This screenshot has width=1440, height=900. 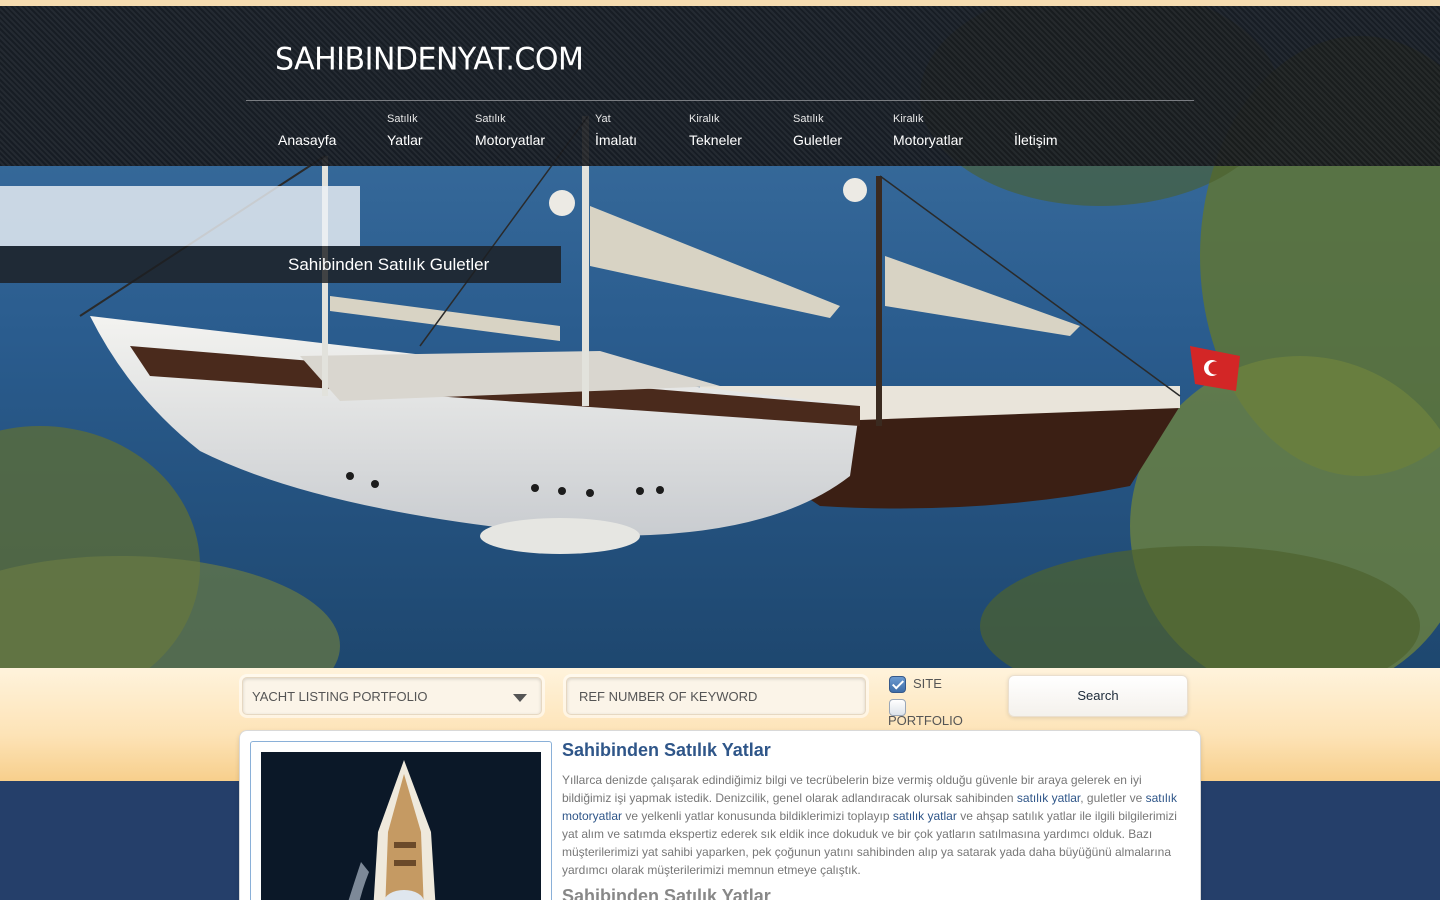 What do you see at coordinates (666, 893) in the screenshot?
I see `content-subtitle: Sahibinden Satılık Yatlar` at bounding box center [666, 893].